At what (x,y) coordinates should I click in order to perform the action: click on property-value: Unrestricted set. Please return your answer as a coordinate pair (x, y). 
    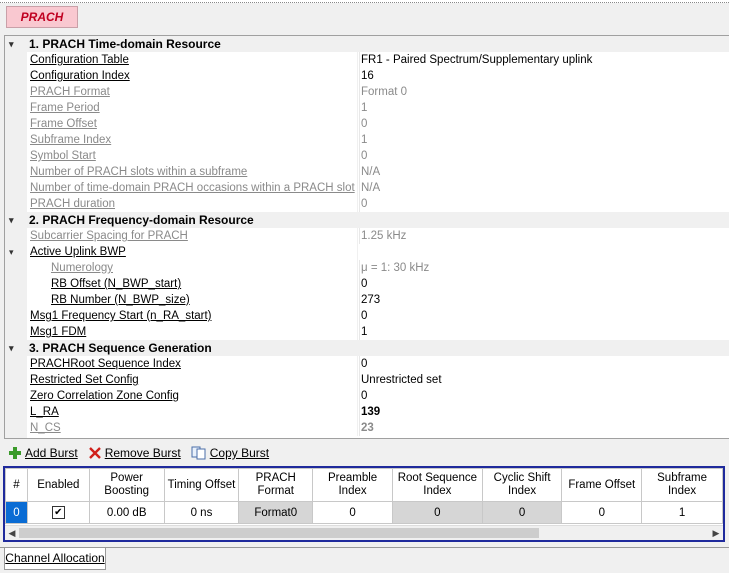
    Looking at the image, I should click on (543, 380).